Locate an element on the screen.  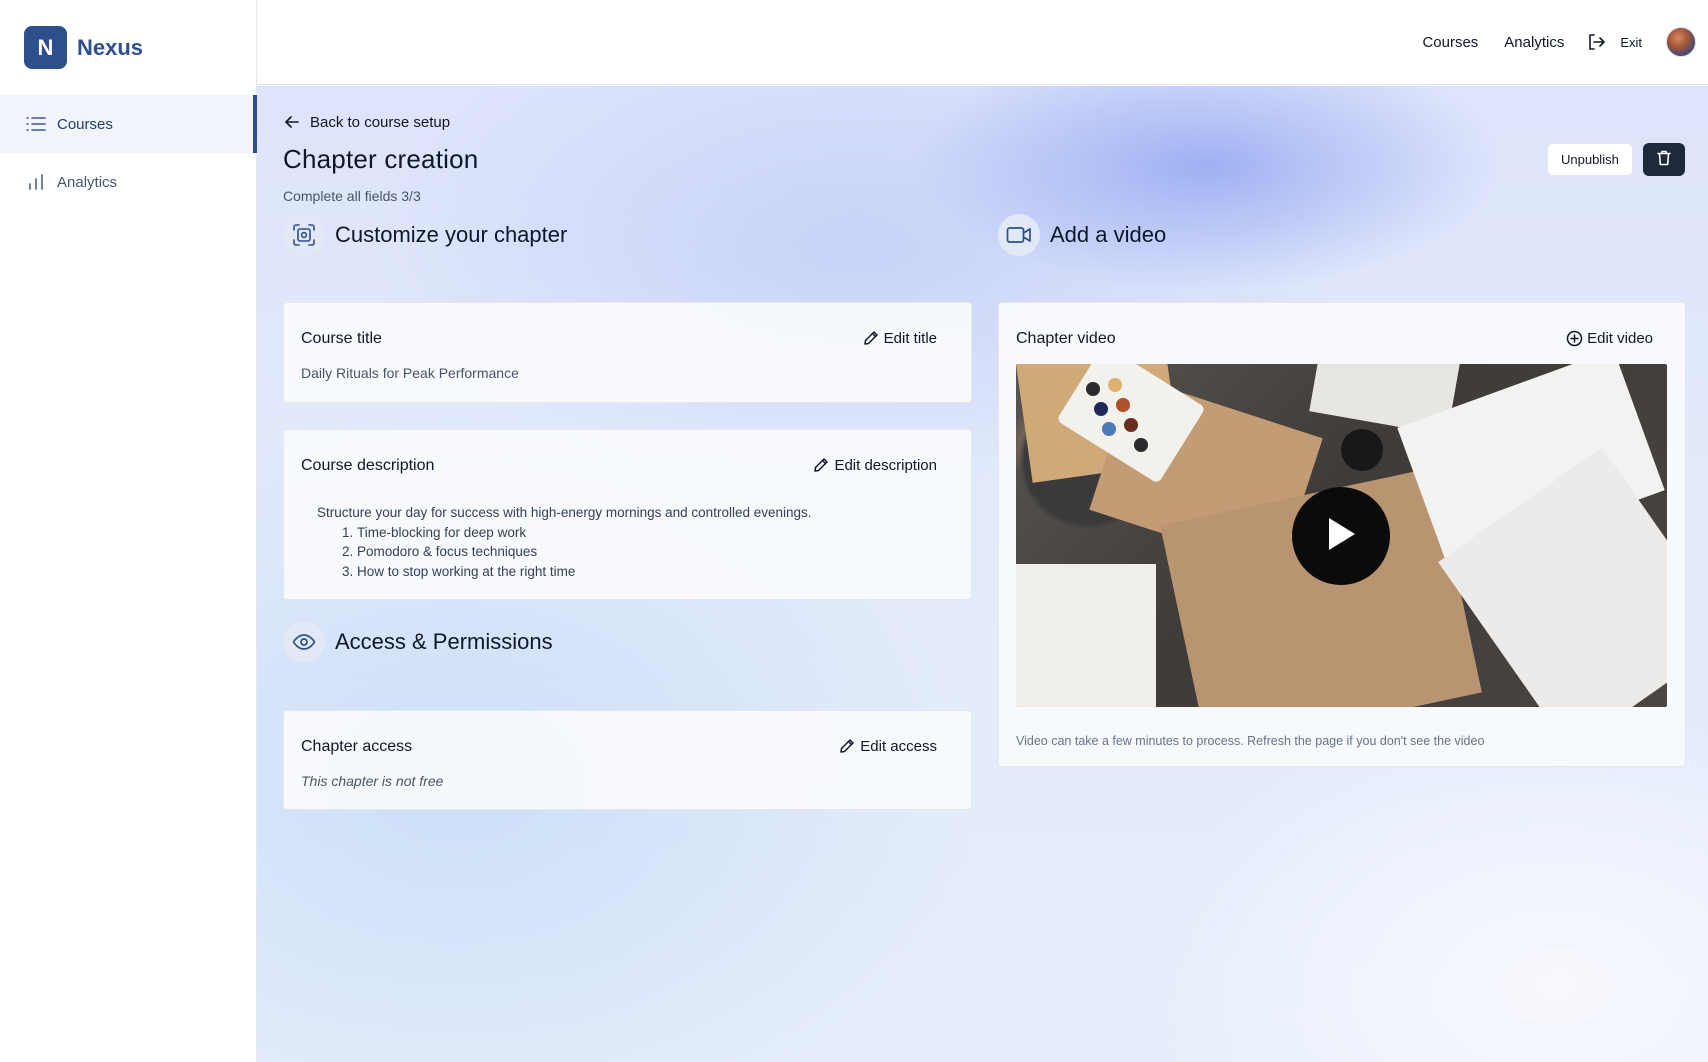
sidebar-item-analytics: Analytics is located at coordinates (128, 182).